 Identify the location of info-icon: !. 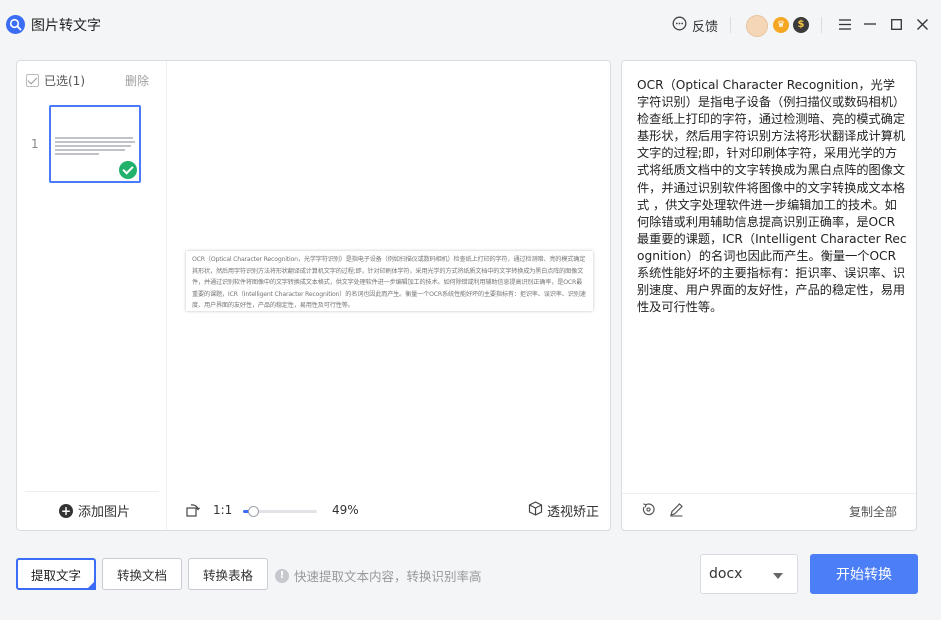
(282, 575).